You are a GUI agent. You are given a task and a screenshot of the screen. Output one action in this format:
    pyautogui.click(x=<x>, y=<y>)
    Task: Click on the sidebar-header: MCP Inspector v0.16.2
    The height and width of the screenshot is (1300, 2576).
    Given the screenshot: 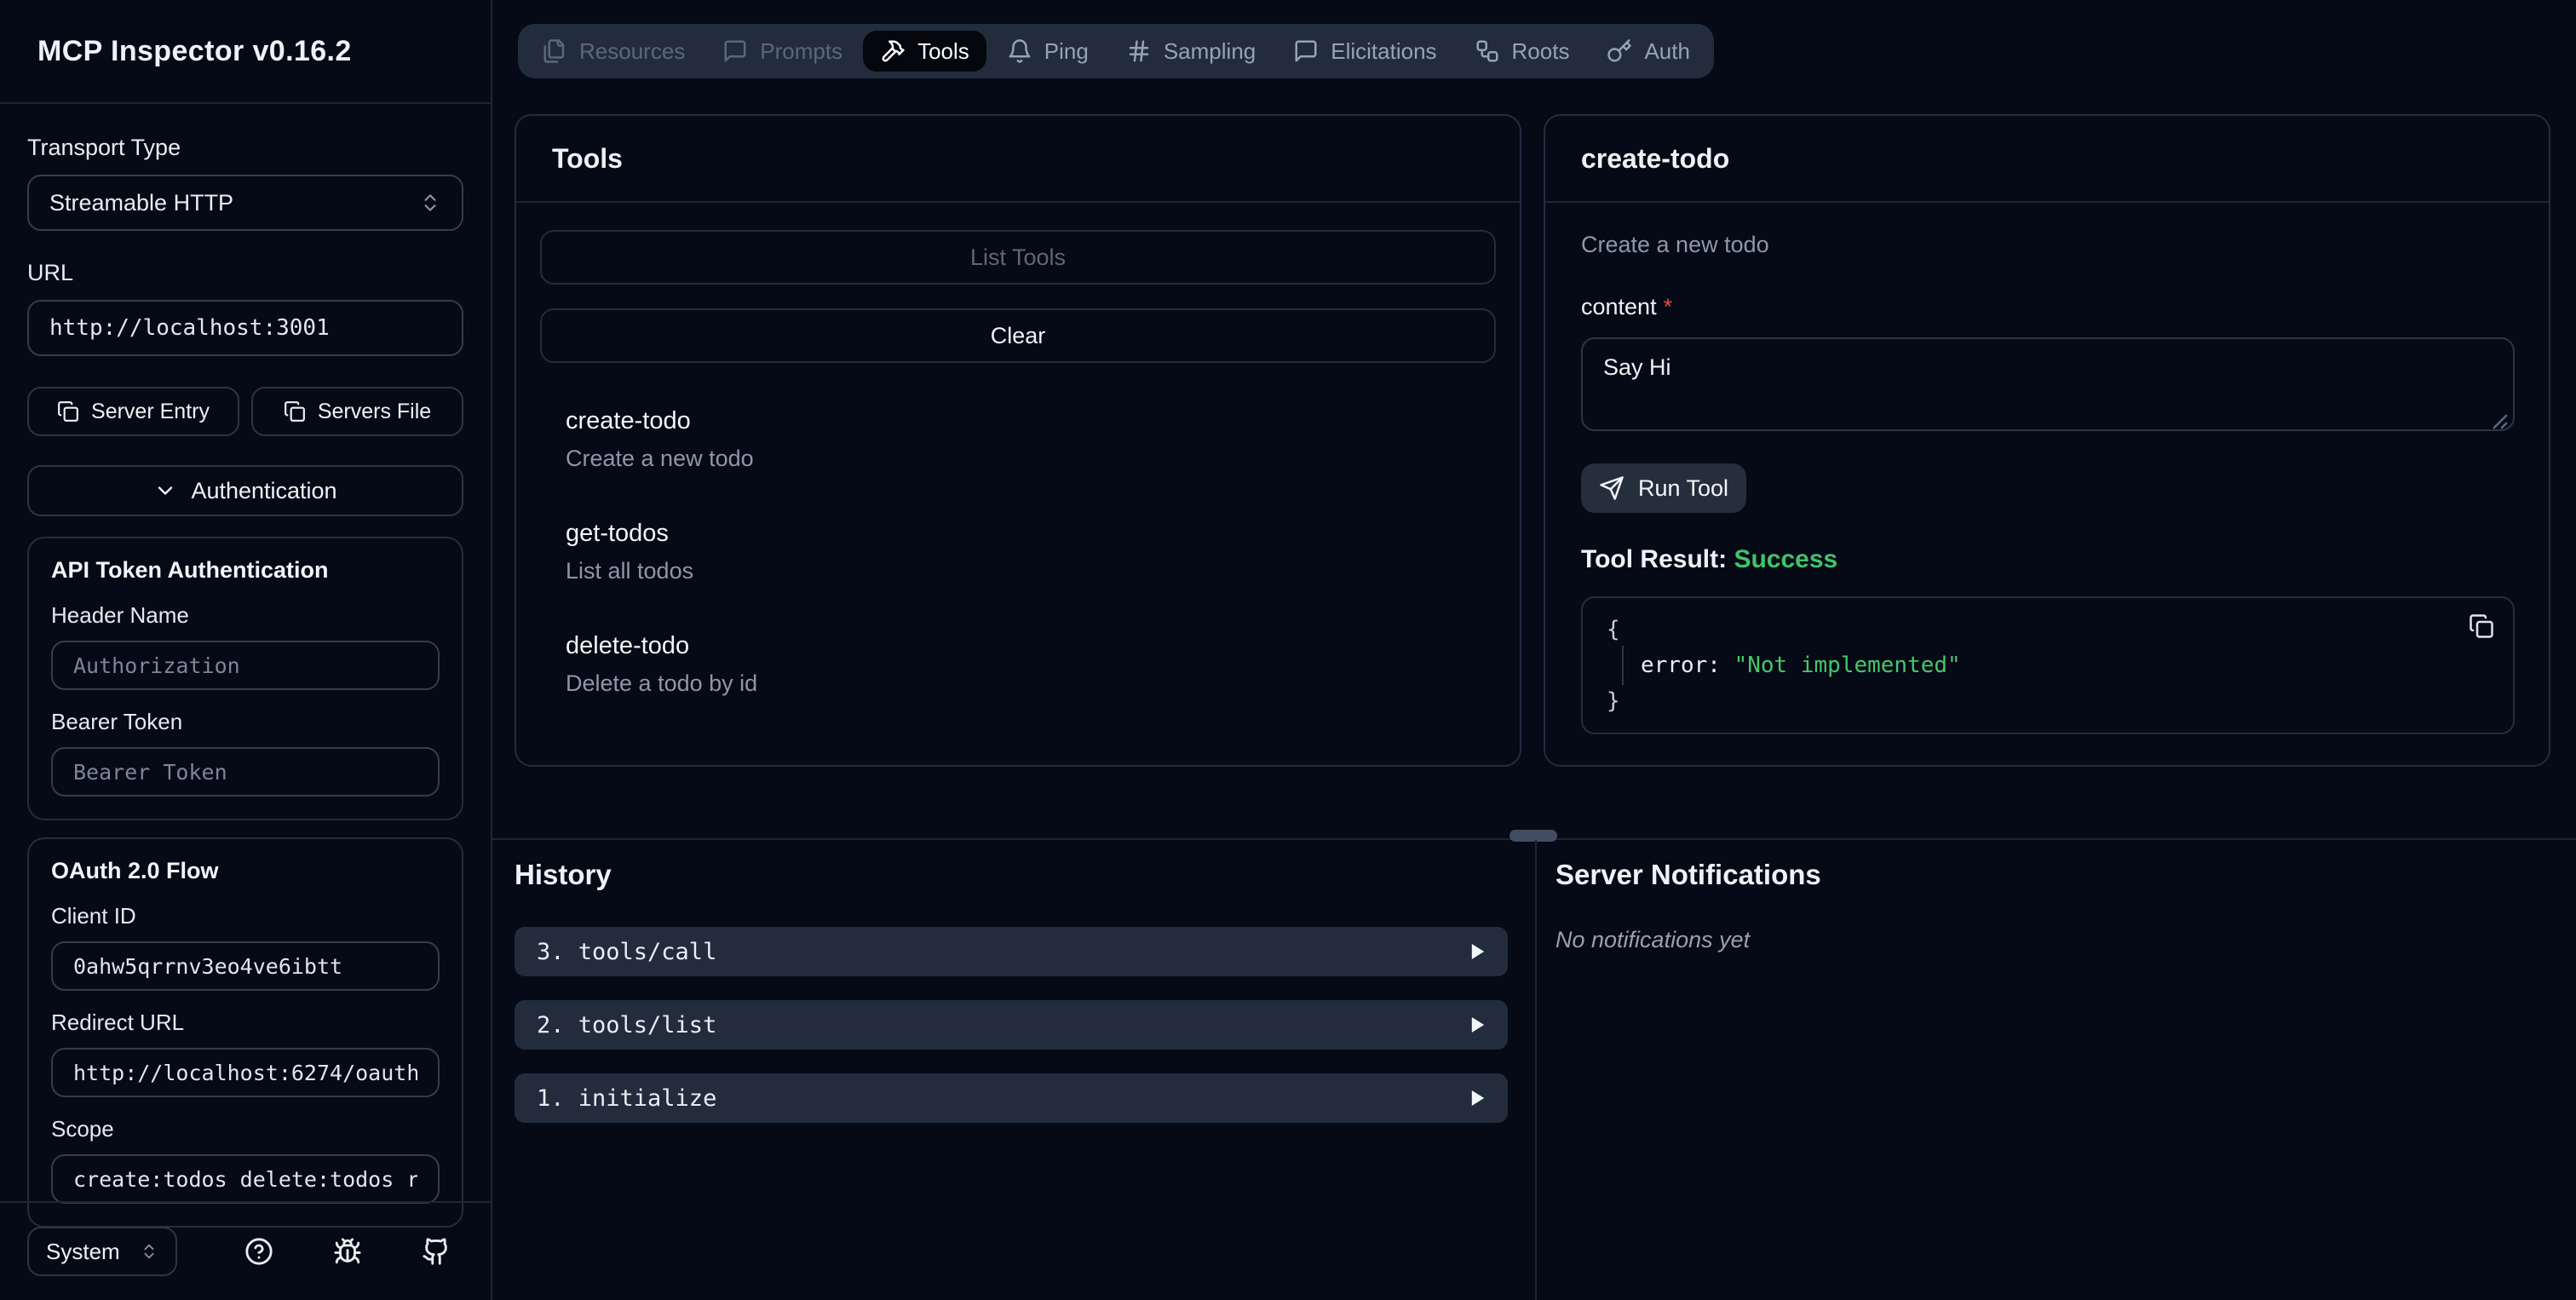 What is the action you would take?
    pyautogui.click(x=246, y=52)
    